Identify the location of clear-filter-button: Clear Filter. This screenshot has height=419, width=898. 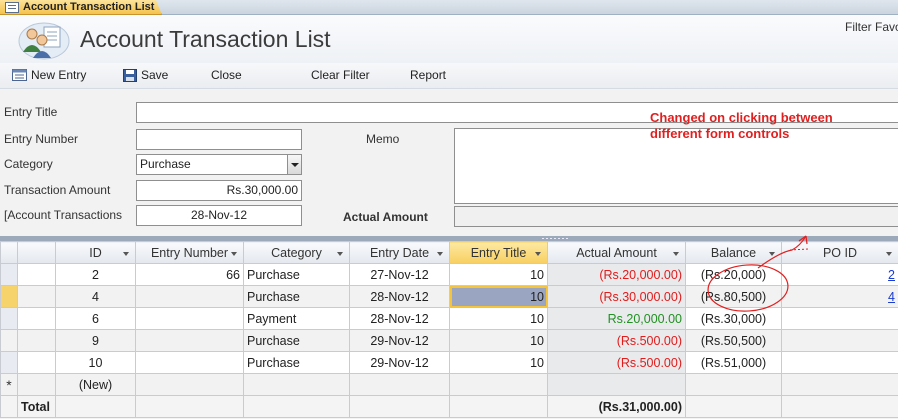
(340, 75).